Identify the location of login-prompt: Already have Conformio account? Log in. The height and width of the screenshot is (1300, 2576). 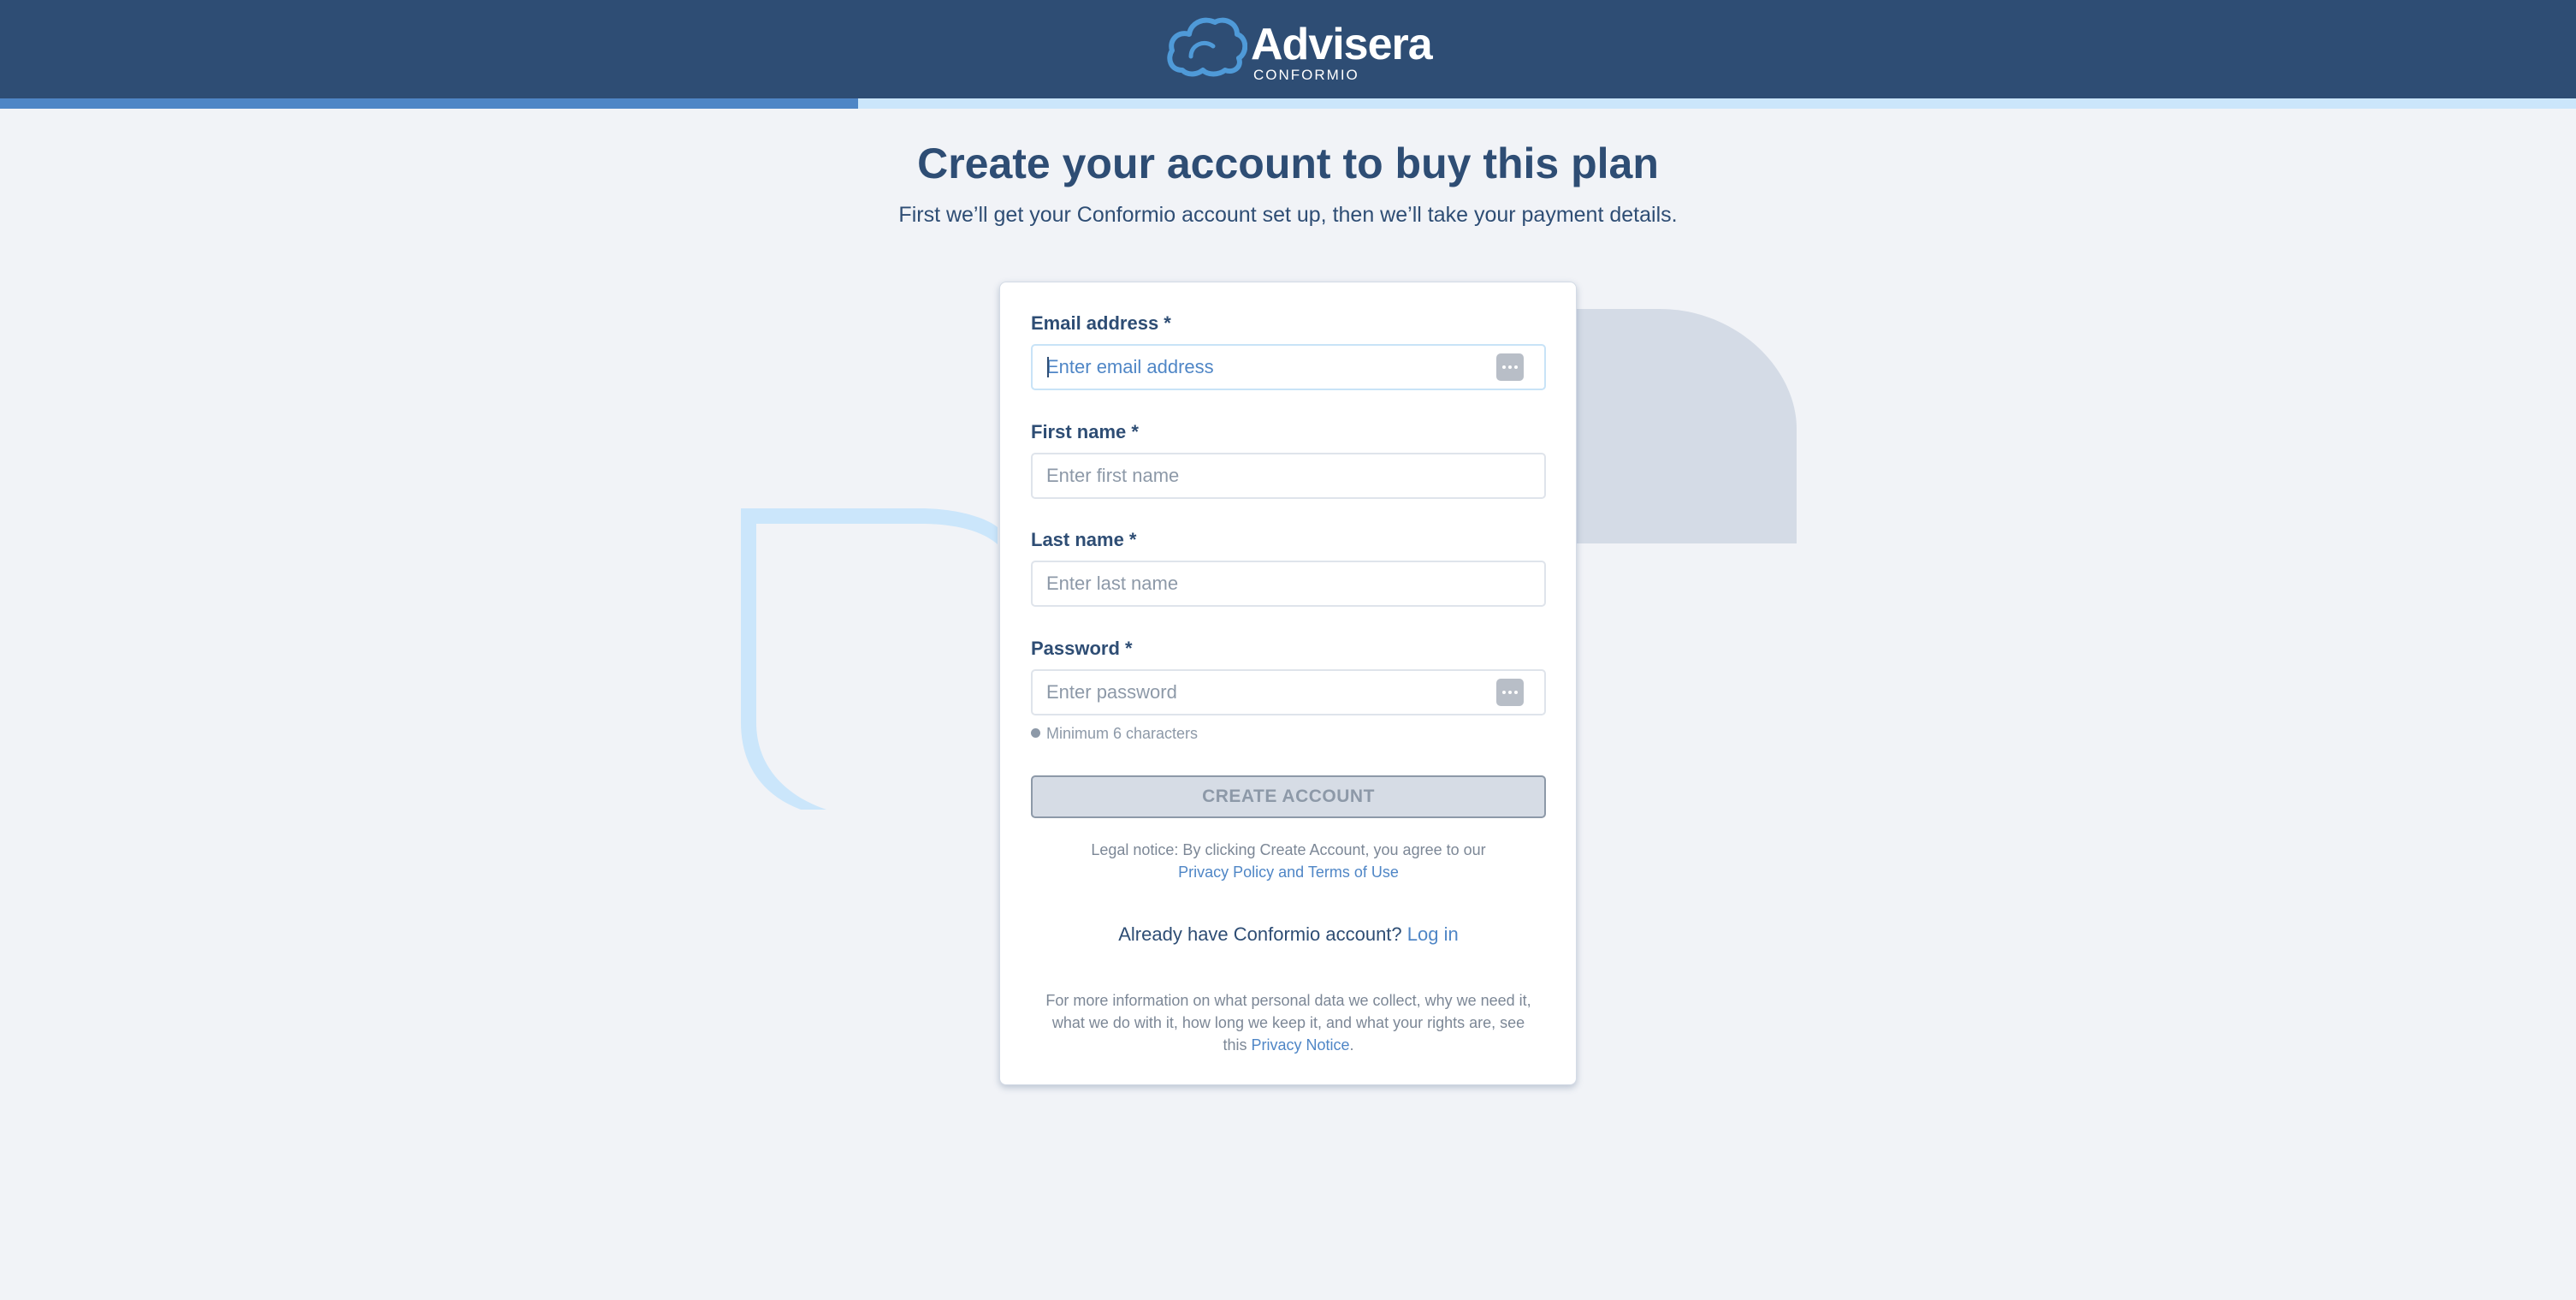
(1288, 934).